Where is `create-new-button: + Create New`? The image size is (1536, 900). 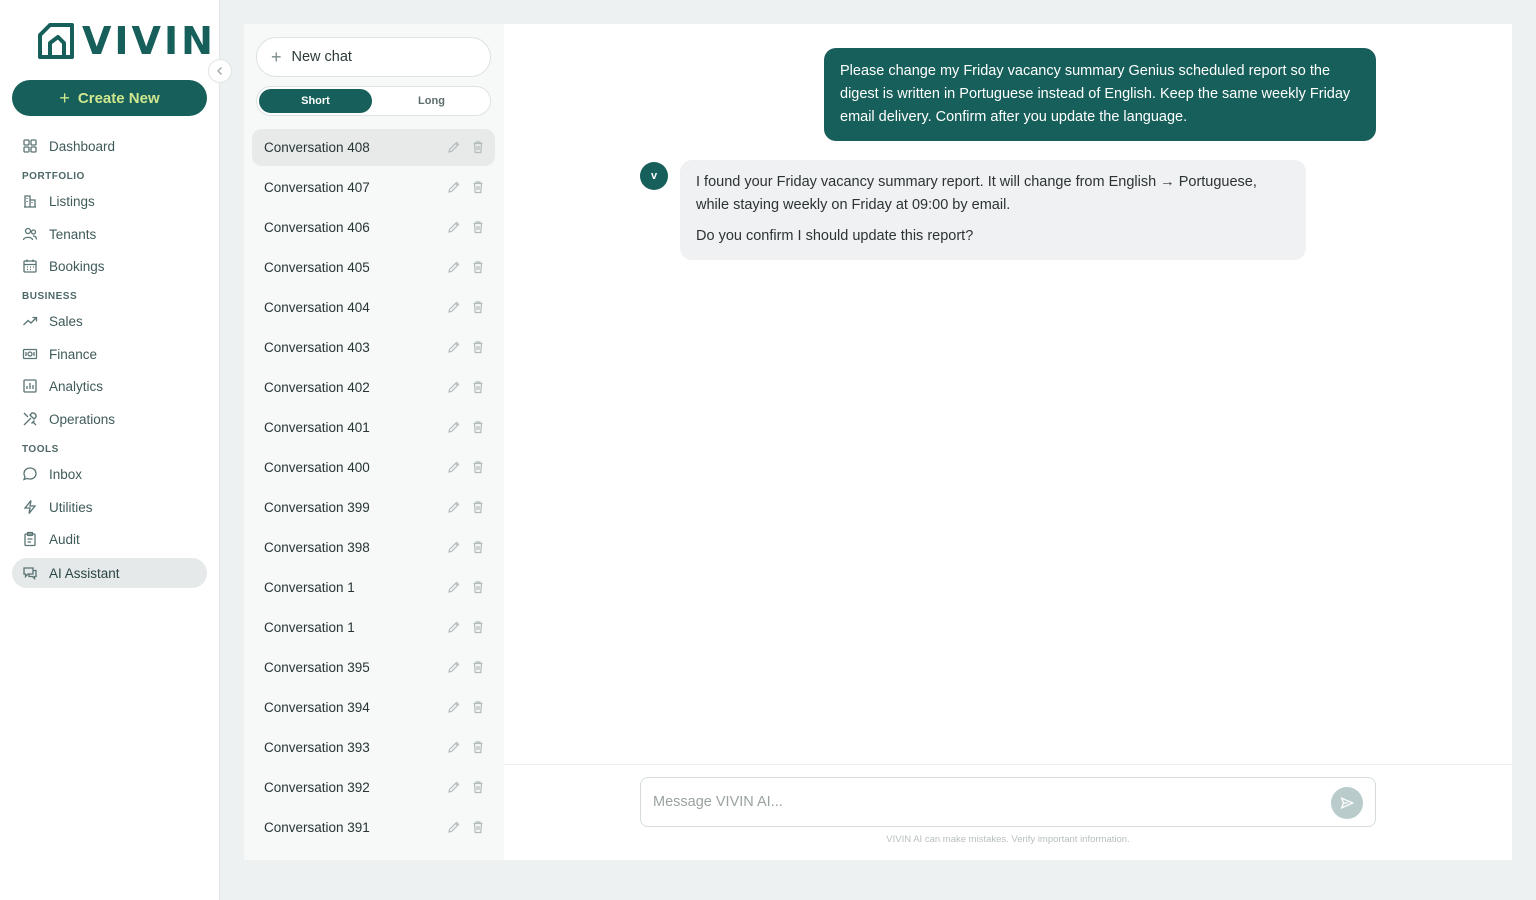 create-new-button: + Create New is located at coordinates (109, 98).